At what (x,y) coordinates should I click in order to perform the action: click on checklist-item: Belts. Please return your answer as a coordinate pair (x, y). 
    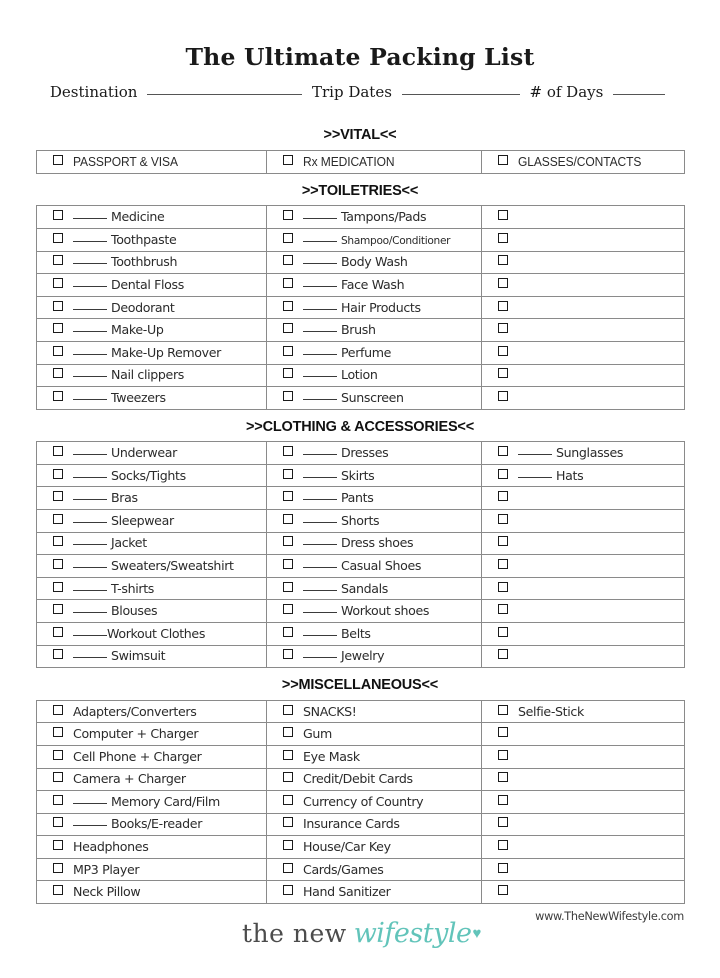
    Looking at the image, I should click on (374, 634).